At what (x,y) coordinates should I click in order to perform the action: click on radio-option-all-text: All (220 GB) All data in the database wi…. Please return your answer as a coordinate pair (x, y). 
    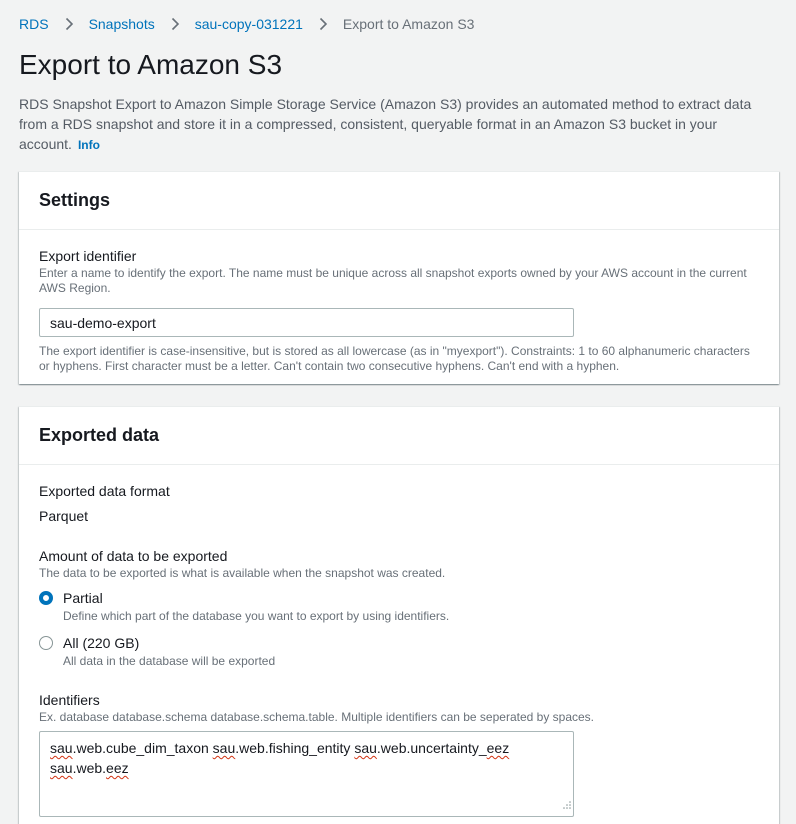
    Looking at the image, I should click on (169, 651).